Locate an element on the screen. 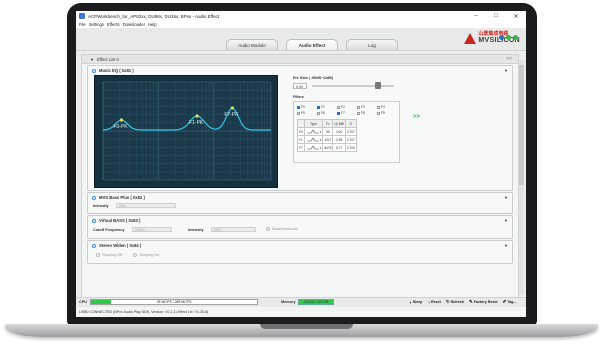  cpu-meter-text: 35 MCPS / 288 MCPS is located at coordinates (174, 302).